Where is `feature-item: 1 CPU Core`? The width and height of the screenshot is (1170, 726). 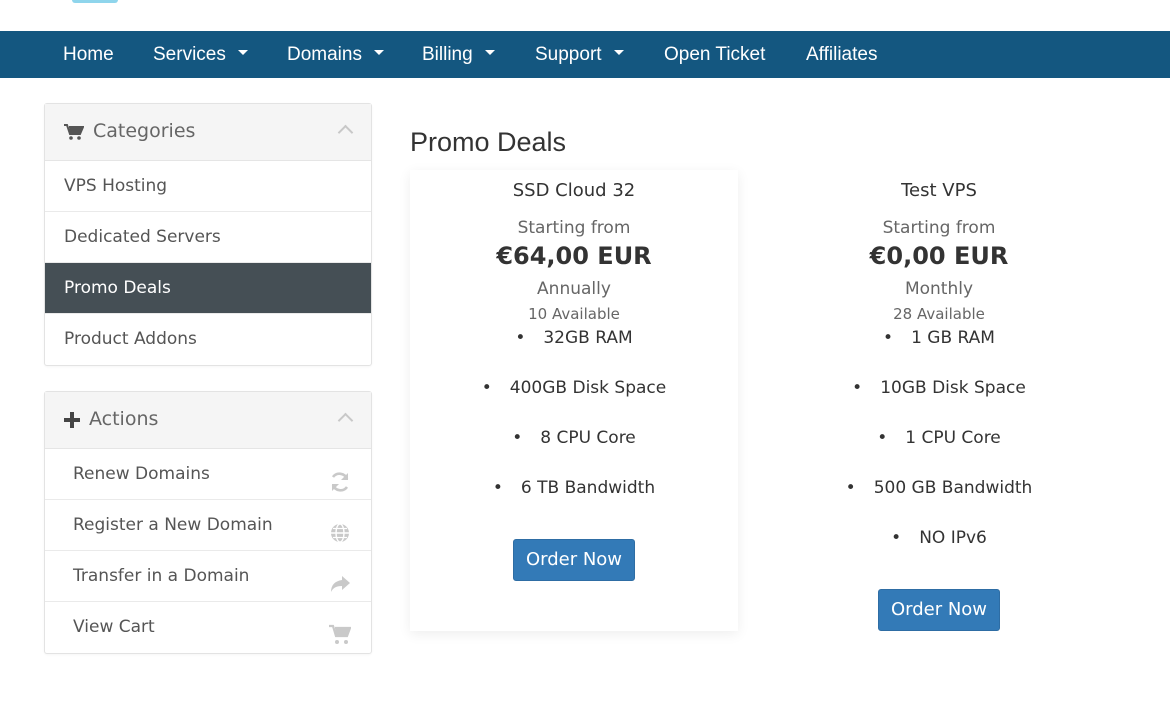 feature-item: 1 CPU Core is located at coordinates (939, 452).